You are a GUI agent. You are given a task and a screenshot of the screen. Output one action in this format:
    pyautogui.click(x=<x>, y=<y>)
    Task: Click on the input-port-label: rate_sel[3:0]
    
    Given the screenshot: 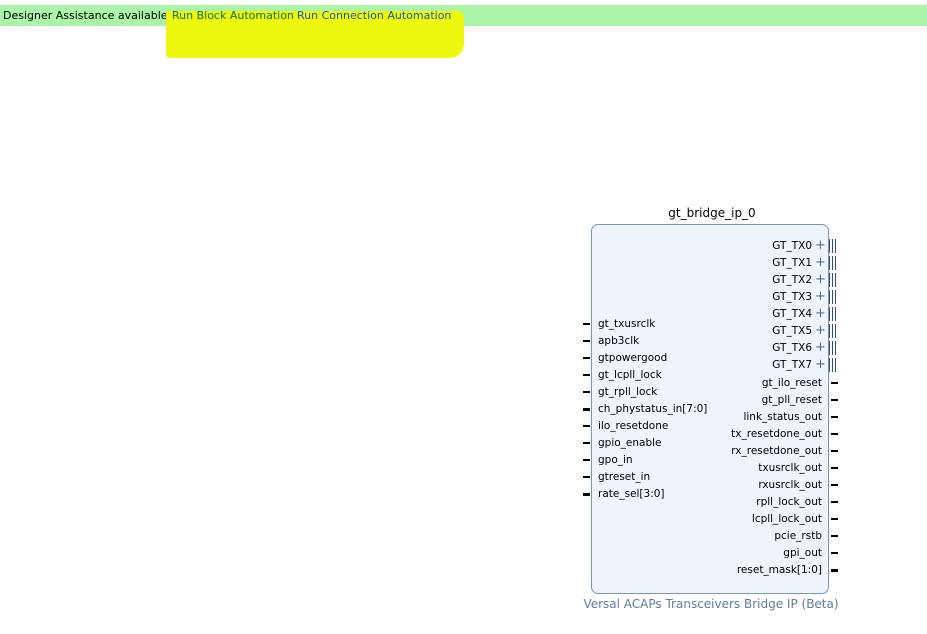 What is the action you would take?
    pyautogui.click(x=631, y=494)
    